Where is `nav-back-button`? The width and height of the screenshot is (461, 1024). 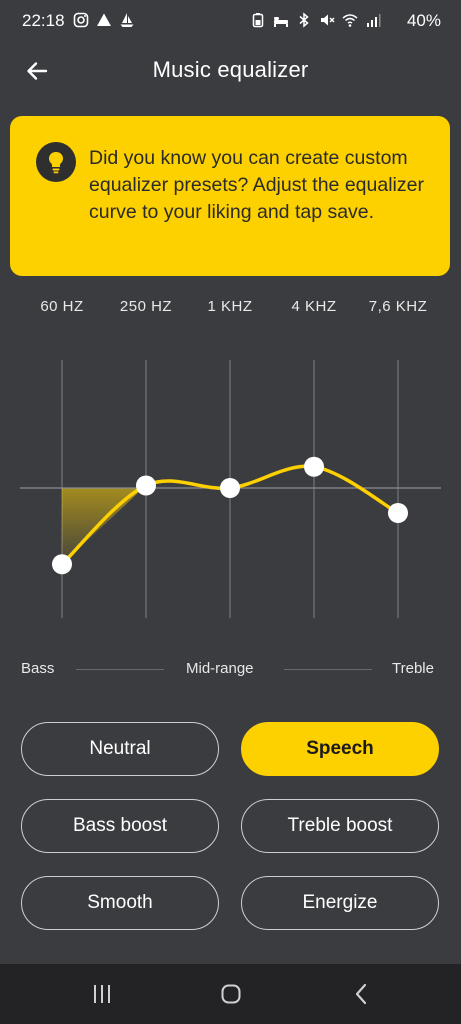
nav-back-button is located at coordinates (361, 994).